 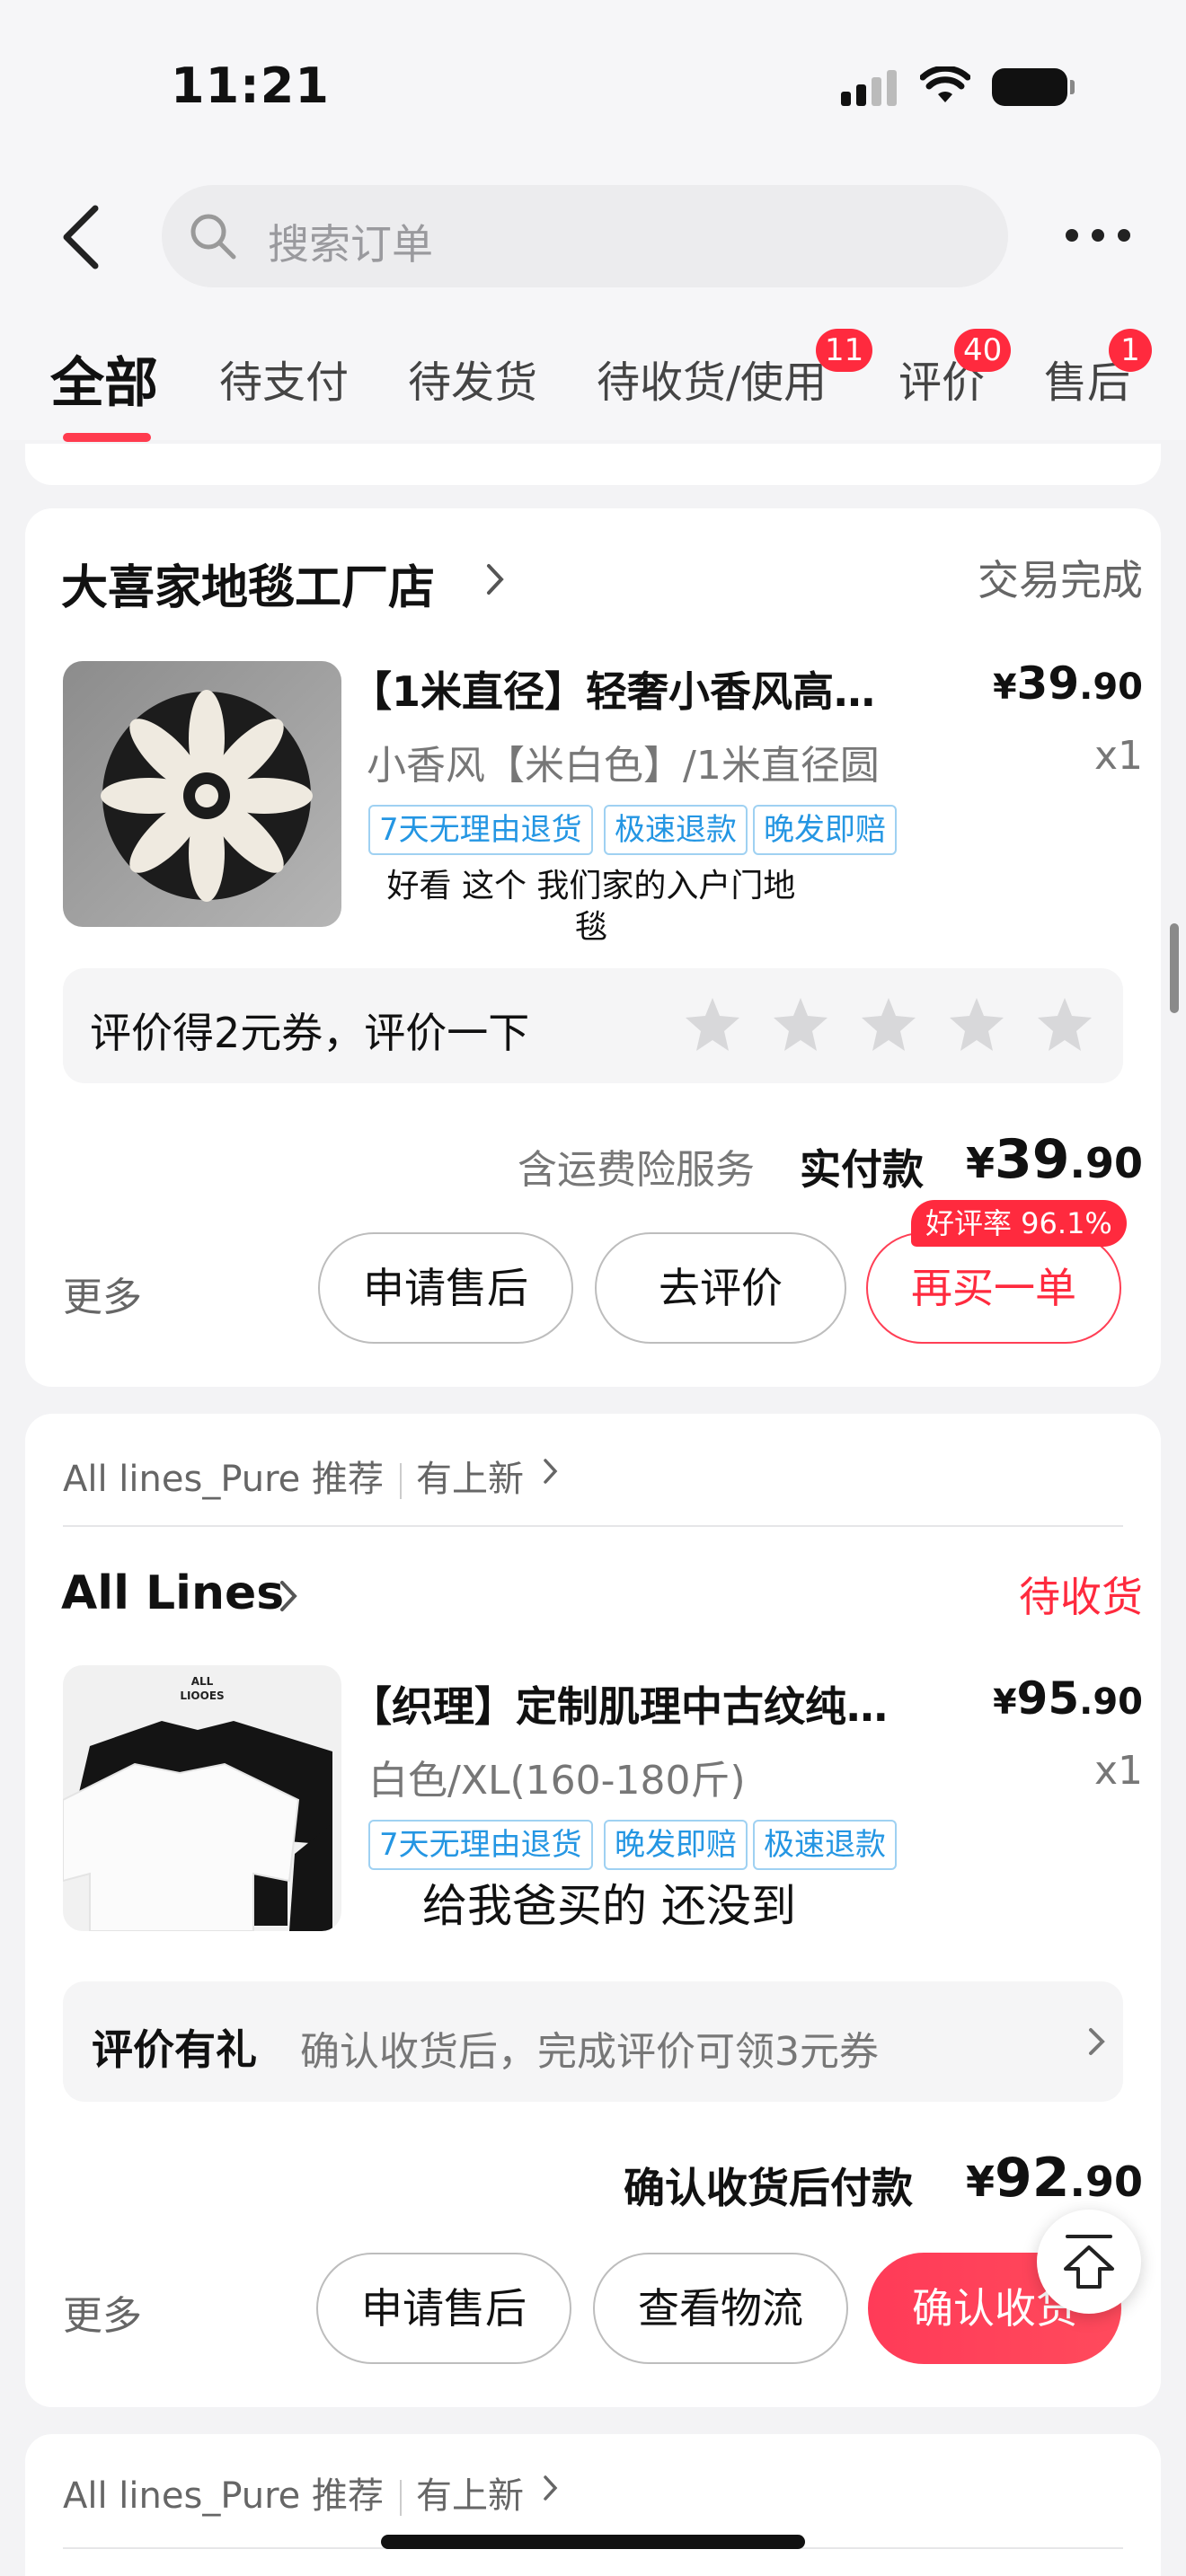 I want to click on product-thumbnail: ALL LIOOES, so click(x=202, y=1798).